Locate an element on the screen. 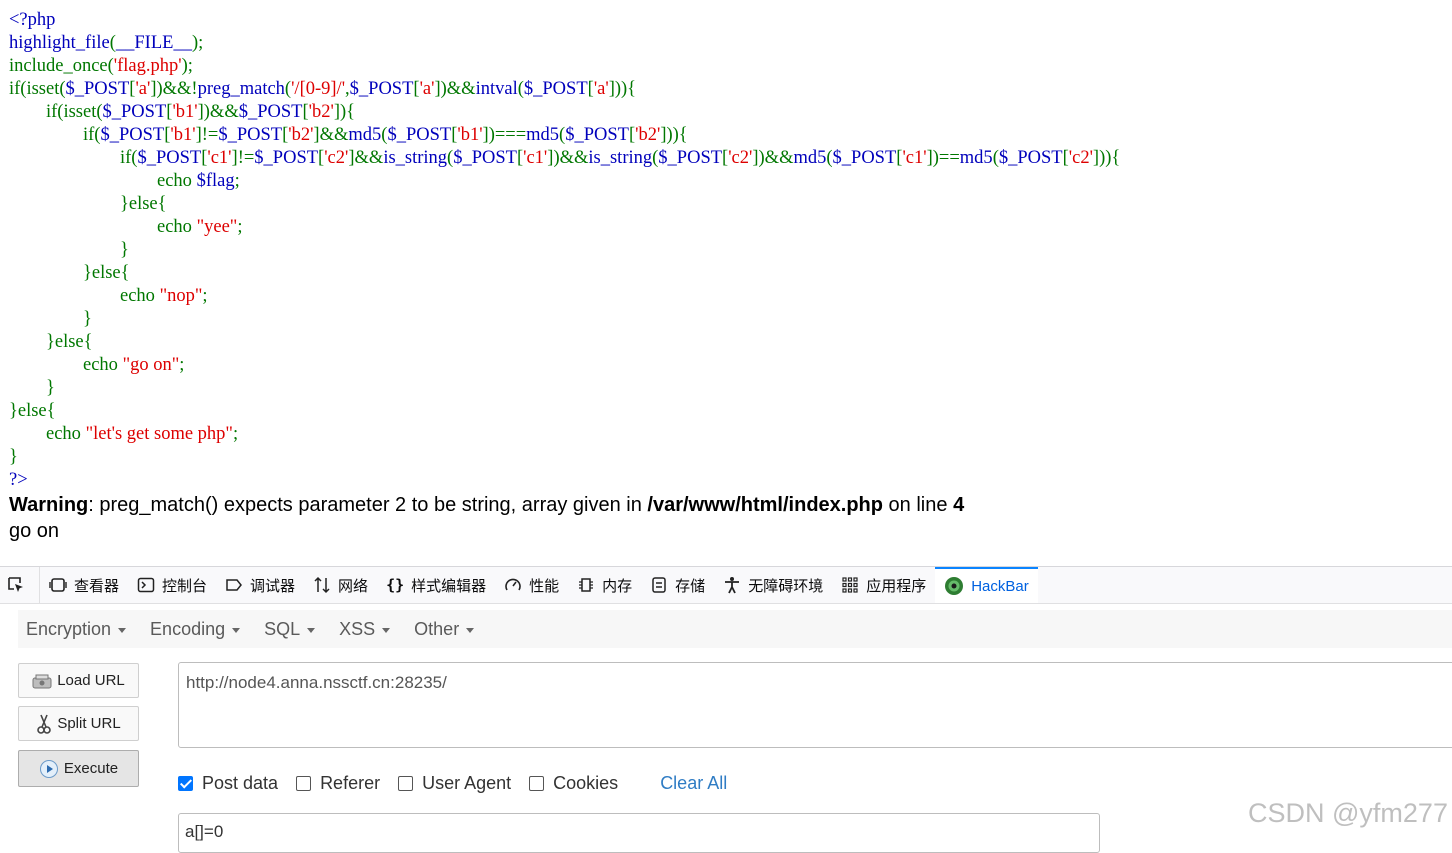 The width and height of the screenshot is (1452, 853). tab-application: 应用程序 is located at coordinates (883, 585).